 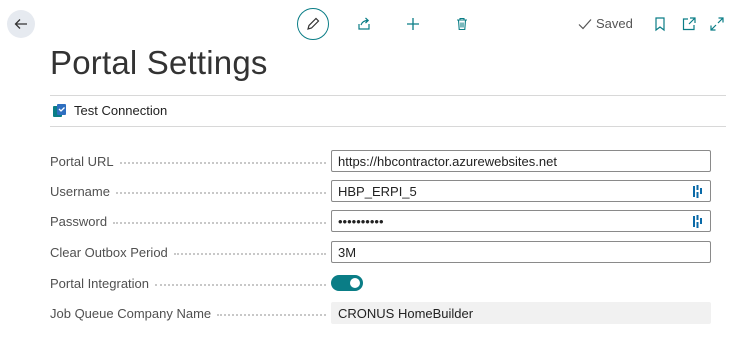 What do you see at coordinates (190, 252) in the screenshot?
I see `clear-outbox-period-label-wrap: Clear Outbox Period` at bounding box center [190, 252].